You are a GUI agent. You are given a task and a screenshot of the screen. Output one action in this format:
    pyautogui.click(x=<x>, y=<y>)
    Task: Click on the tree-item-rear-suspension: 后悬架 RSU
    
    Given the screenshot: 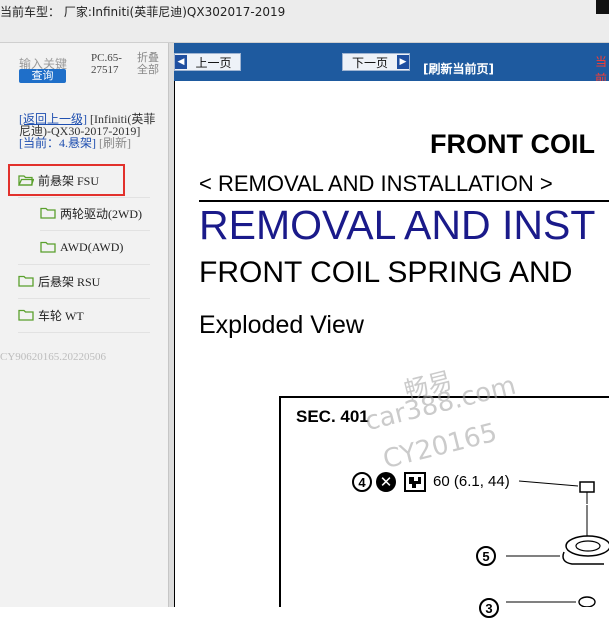 What is the action you would take?
    pyautogui.click(x=59, y=281)
    